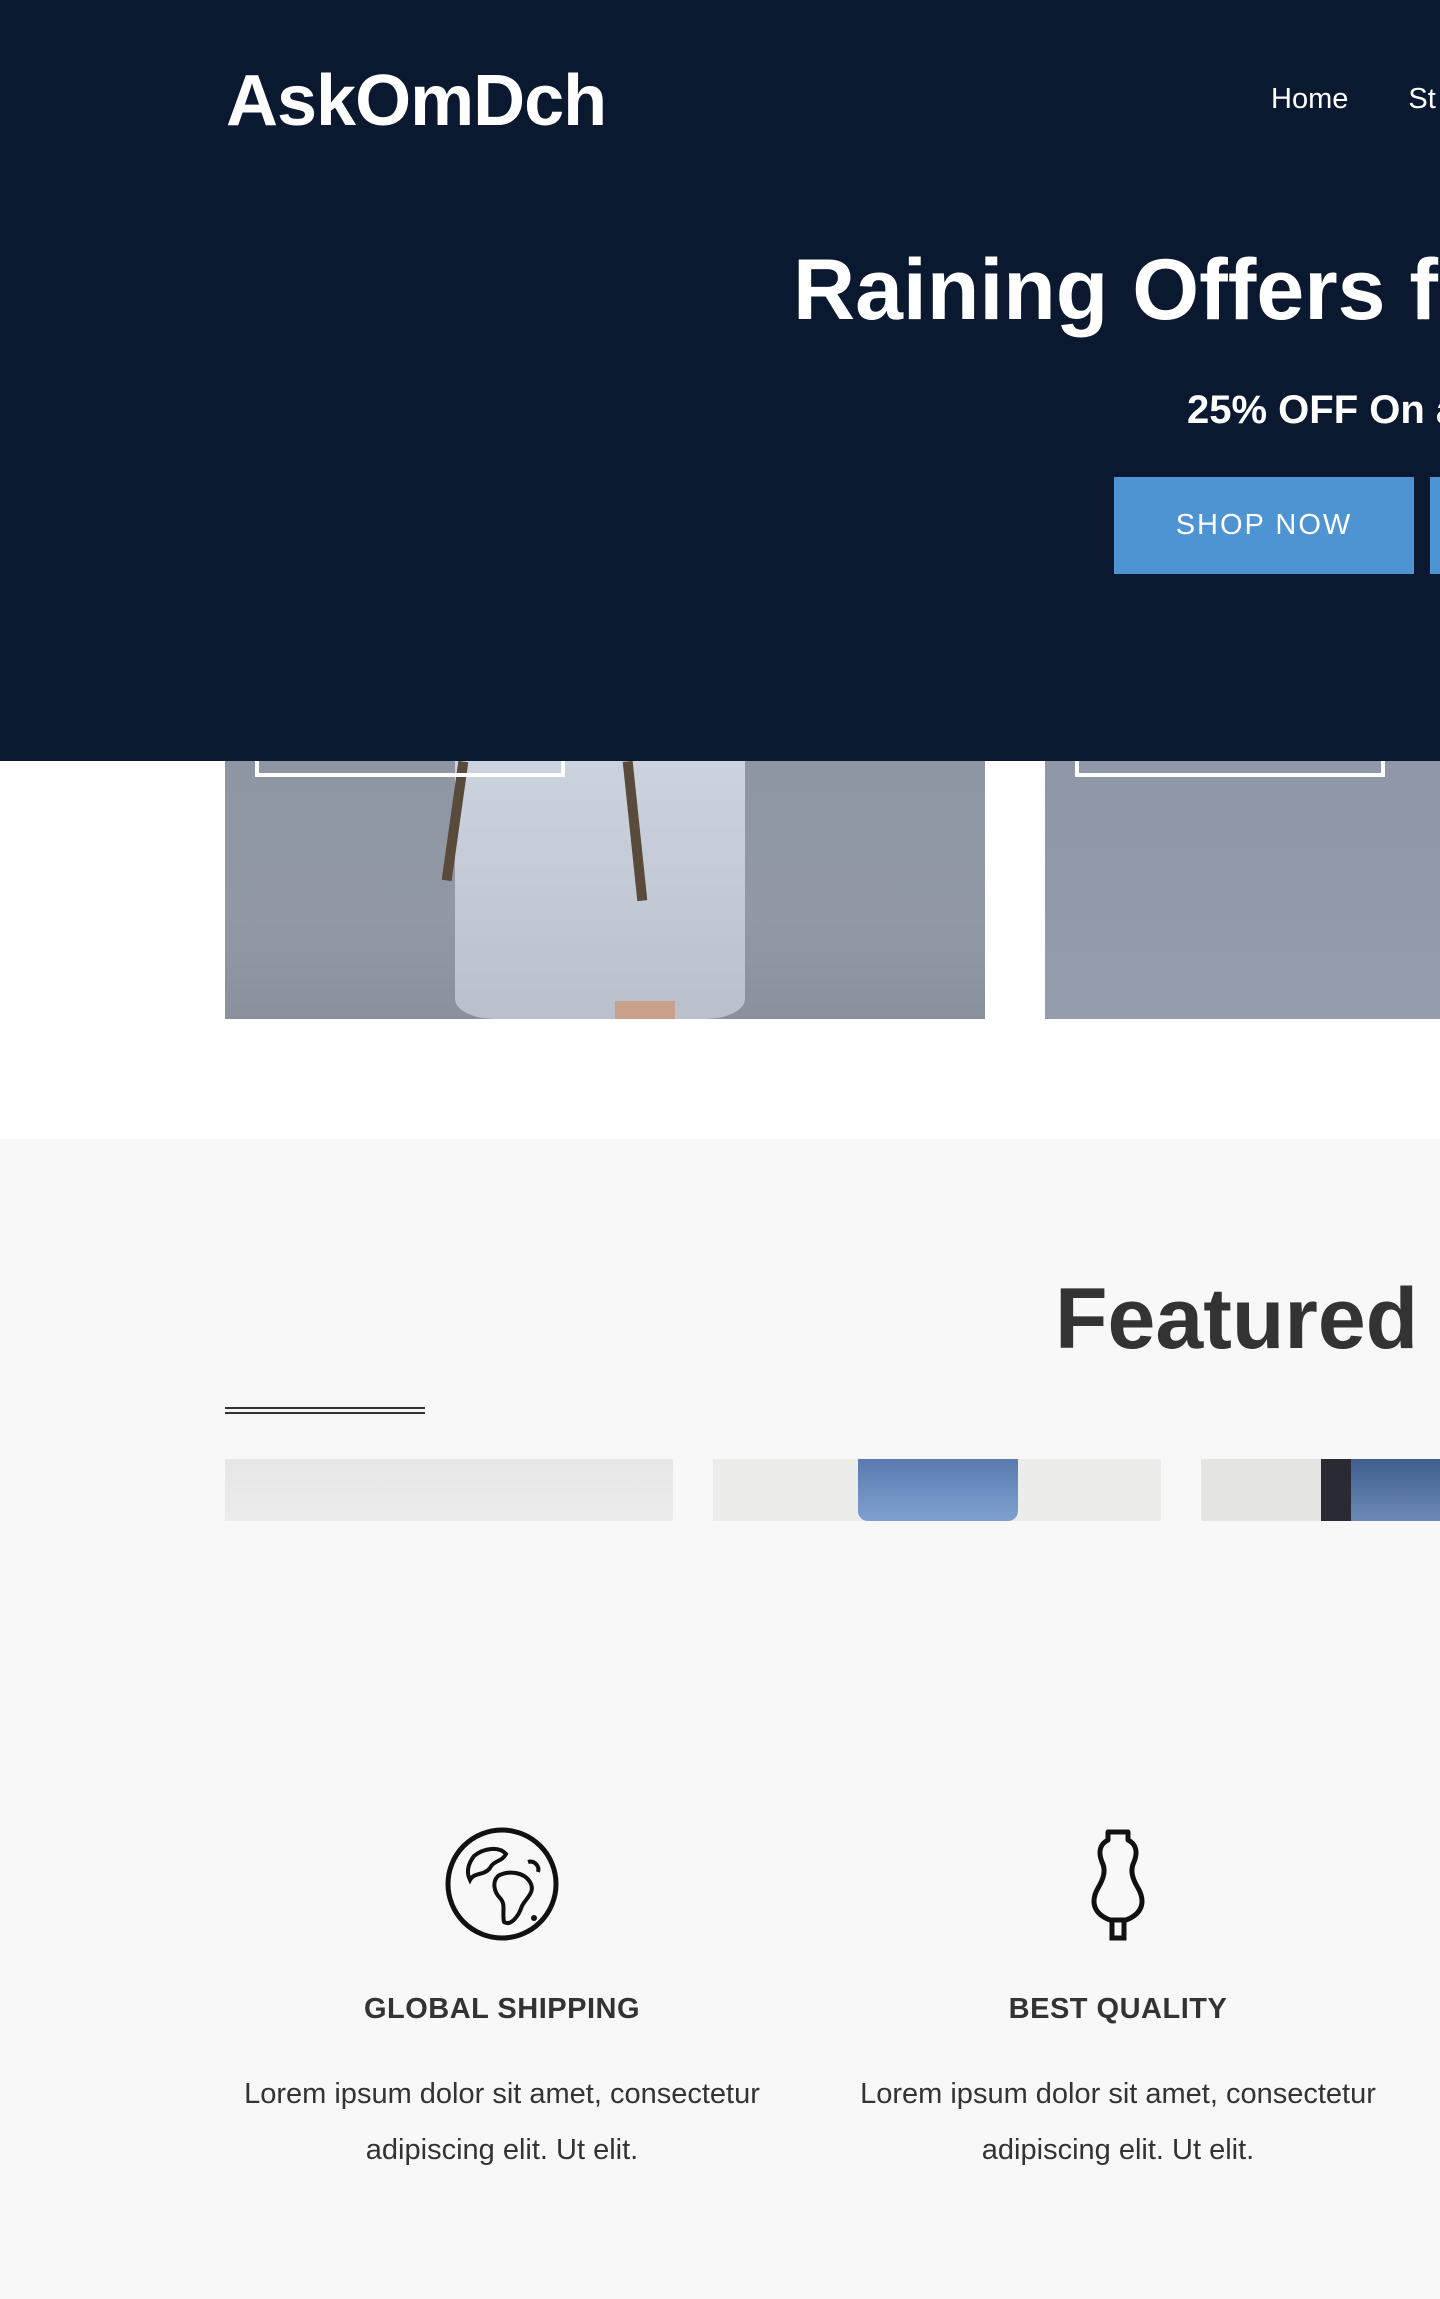 This screenshot has height=2299, width=1440. Describe the element at coordinates (502, 1884) in the screenshot. I see `globe-icon` at that location.